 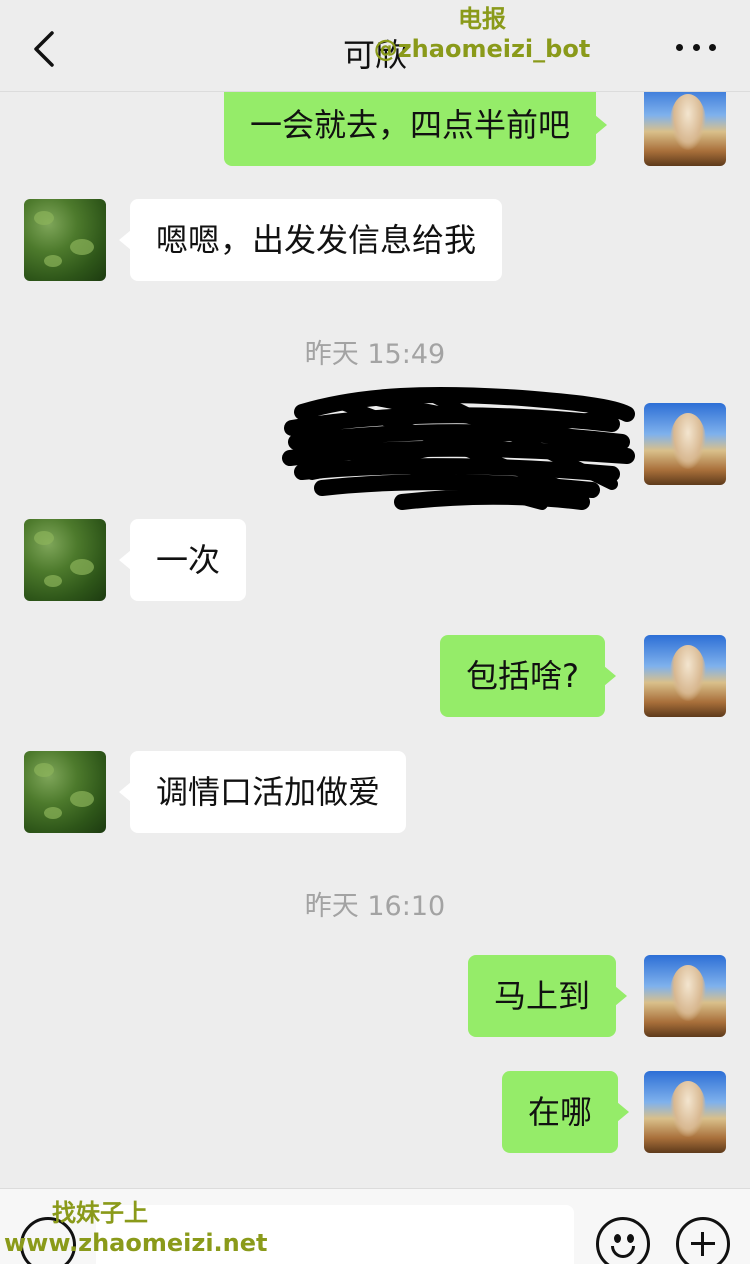 What do you see at coordinates (696, 47) in the screenshot?
I see `more-horizontal-icon` at bounding box center [696, 47].